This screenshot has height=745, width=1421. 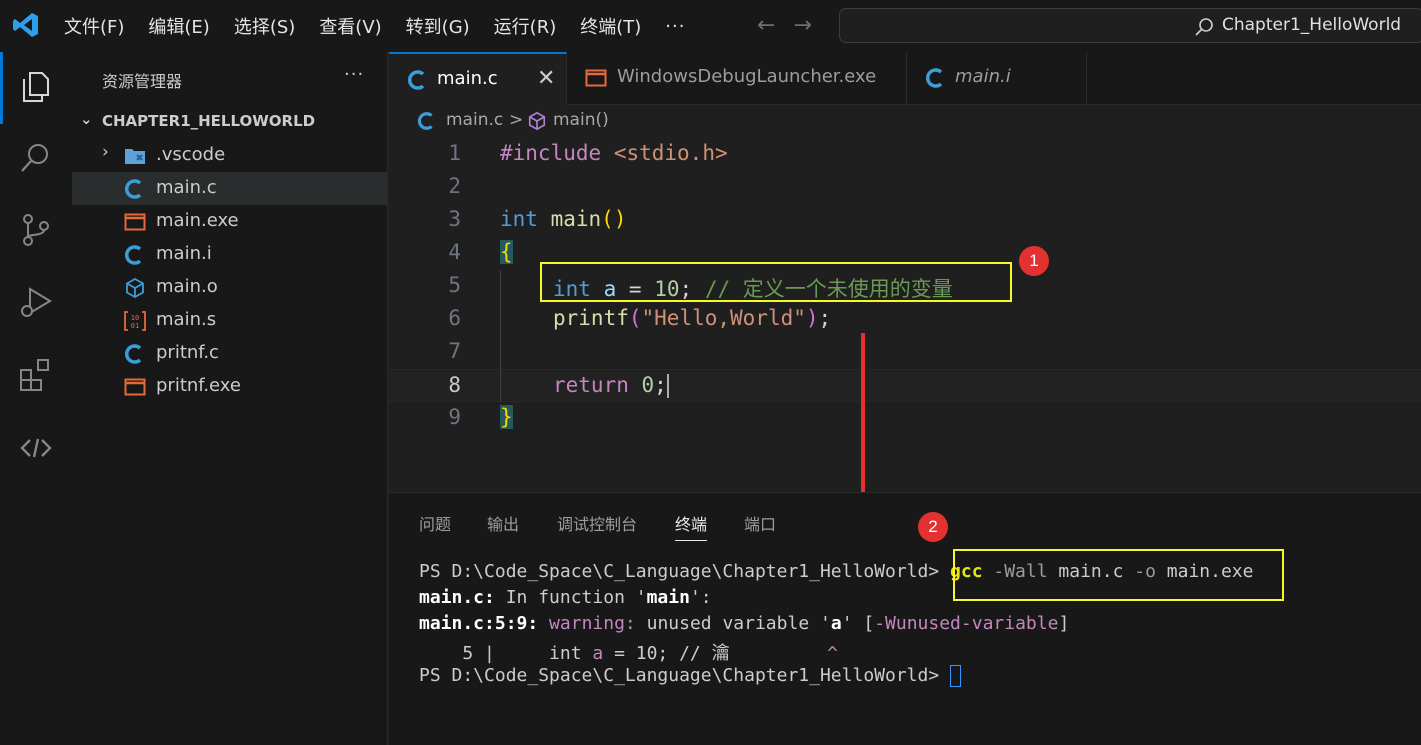 I want to click on tab-ports: 端口, so click(x=760, y=523).